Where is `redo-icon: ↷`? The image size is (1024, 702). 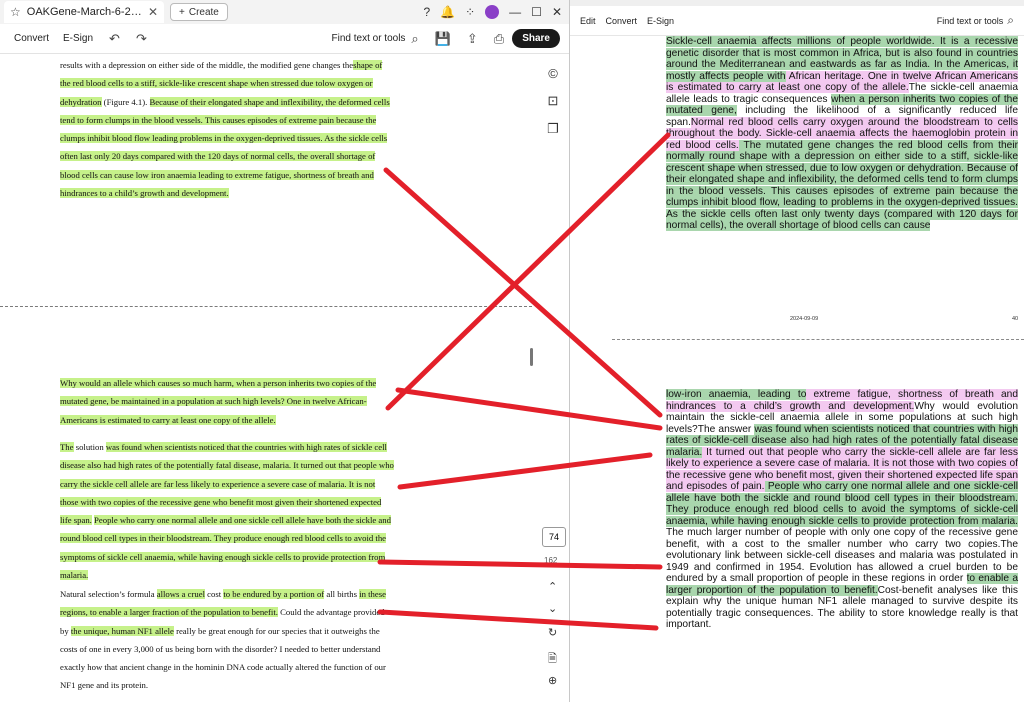 redo-icon: ↷ is located at coordinates (141, 39).